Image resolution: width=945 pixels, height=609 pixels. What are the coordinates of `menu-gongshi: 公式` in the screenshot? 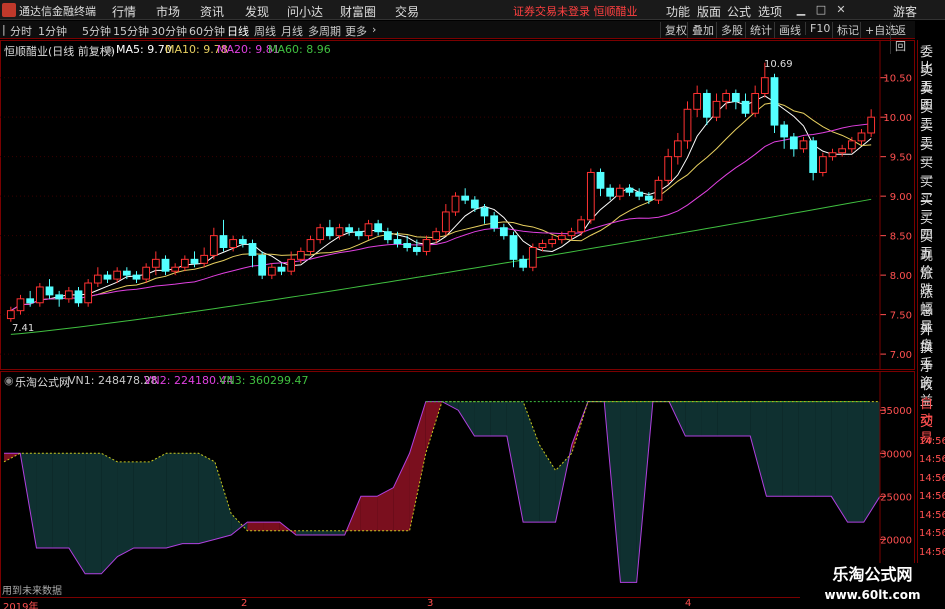 It's located at (739, 11).